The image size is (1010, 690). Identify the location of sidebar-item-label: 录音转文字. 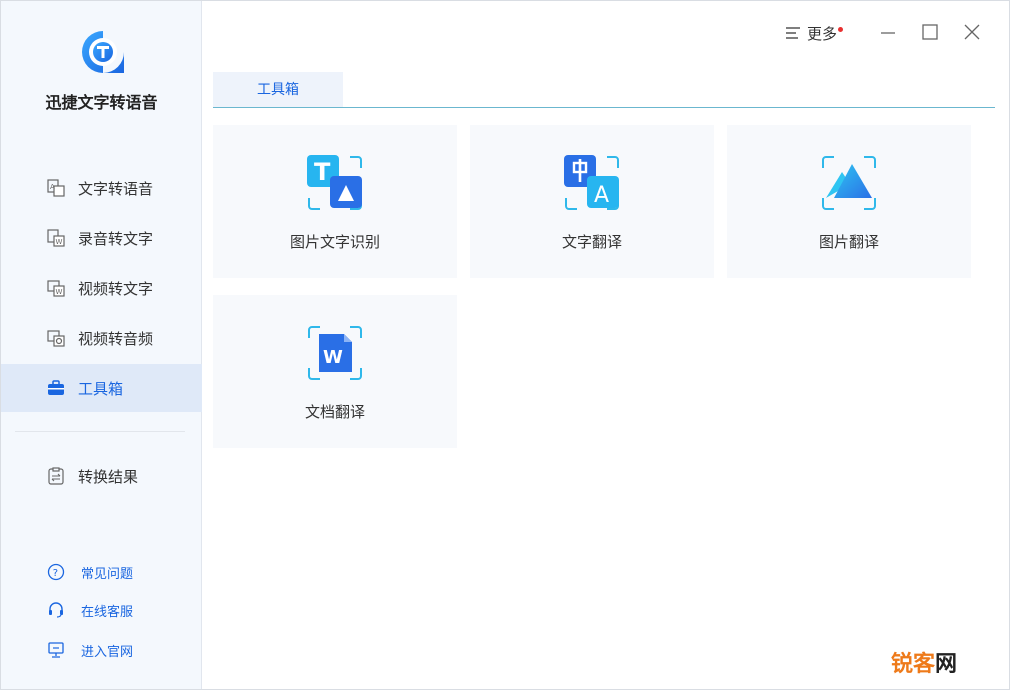
(116, 238).